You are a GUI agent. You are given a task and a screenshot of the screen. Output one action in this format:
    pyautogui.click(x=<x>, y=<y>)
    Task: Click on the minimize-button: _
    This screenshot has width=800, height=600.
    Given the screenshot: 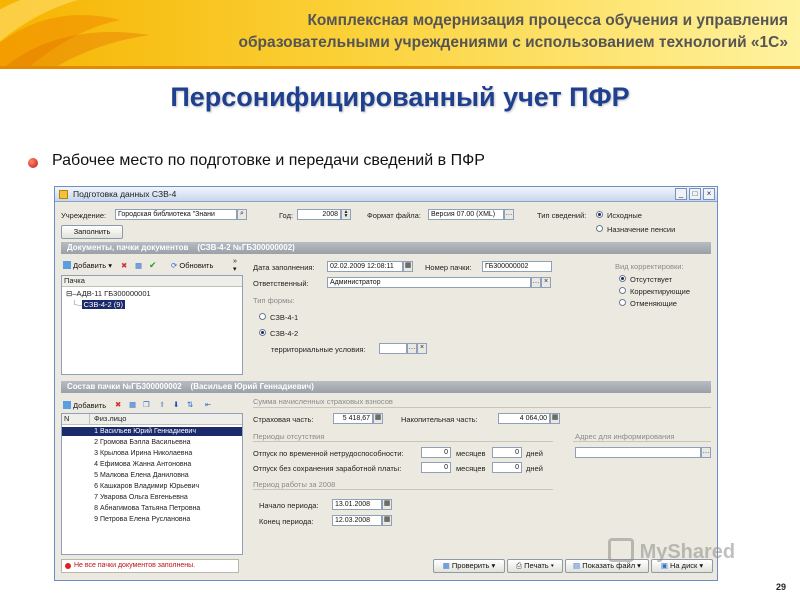 What is the action you would take?
    pyautogui.click(x=681, y=194)
    